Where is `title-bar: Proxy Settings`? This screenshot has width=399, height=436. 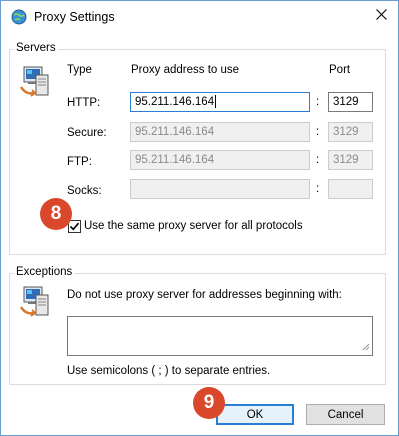 title-bar: Proxy Settings is located at coordinates (199, 17).